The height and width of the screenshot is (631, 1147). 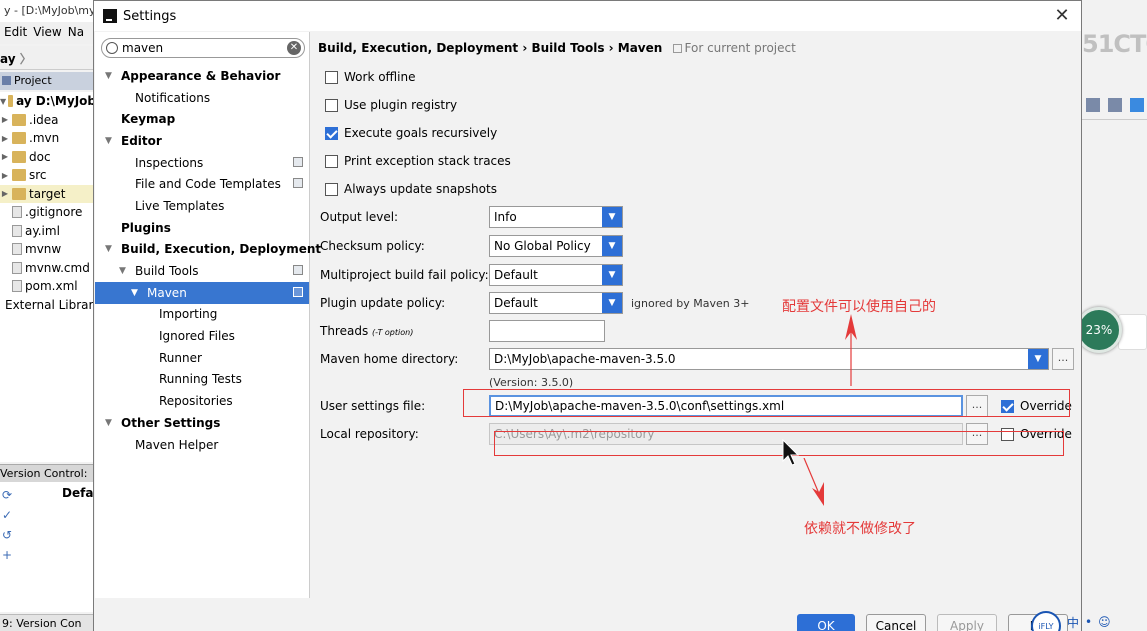 I want to click on execute-recursively-checkbox, so click(x=331, y=133).